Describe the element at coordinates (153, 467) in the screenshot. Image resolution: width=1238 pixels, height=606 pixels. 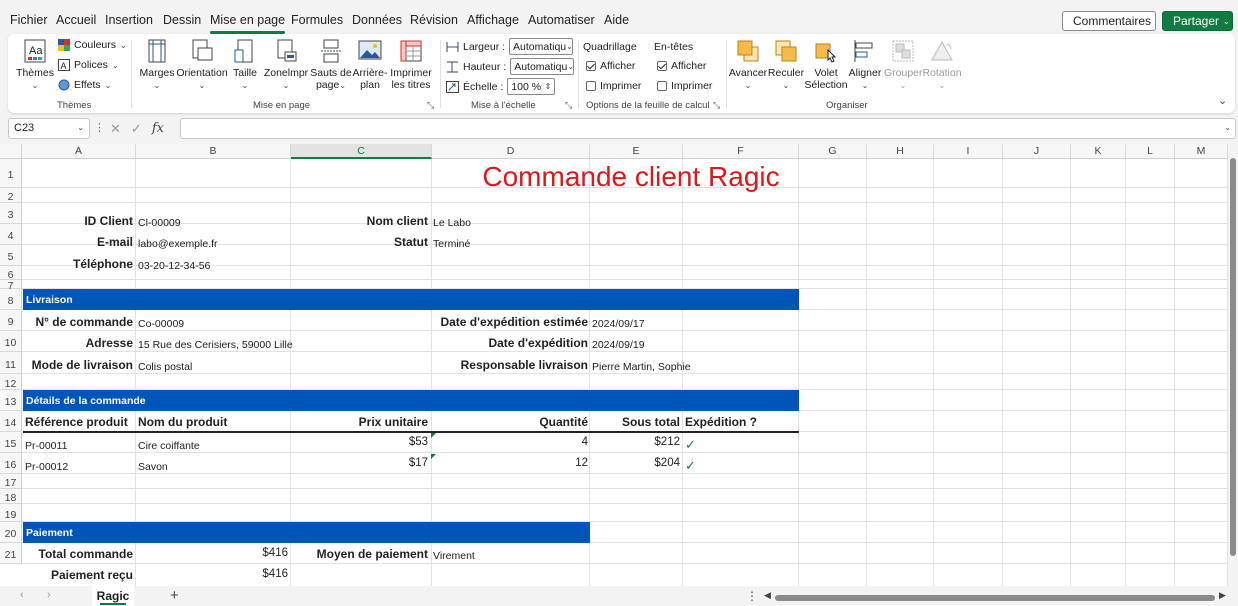
I see `item-2-name: Savon` at that location.